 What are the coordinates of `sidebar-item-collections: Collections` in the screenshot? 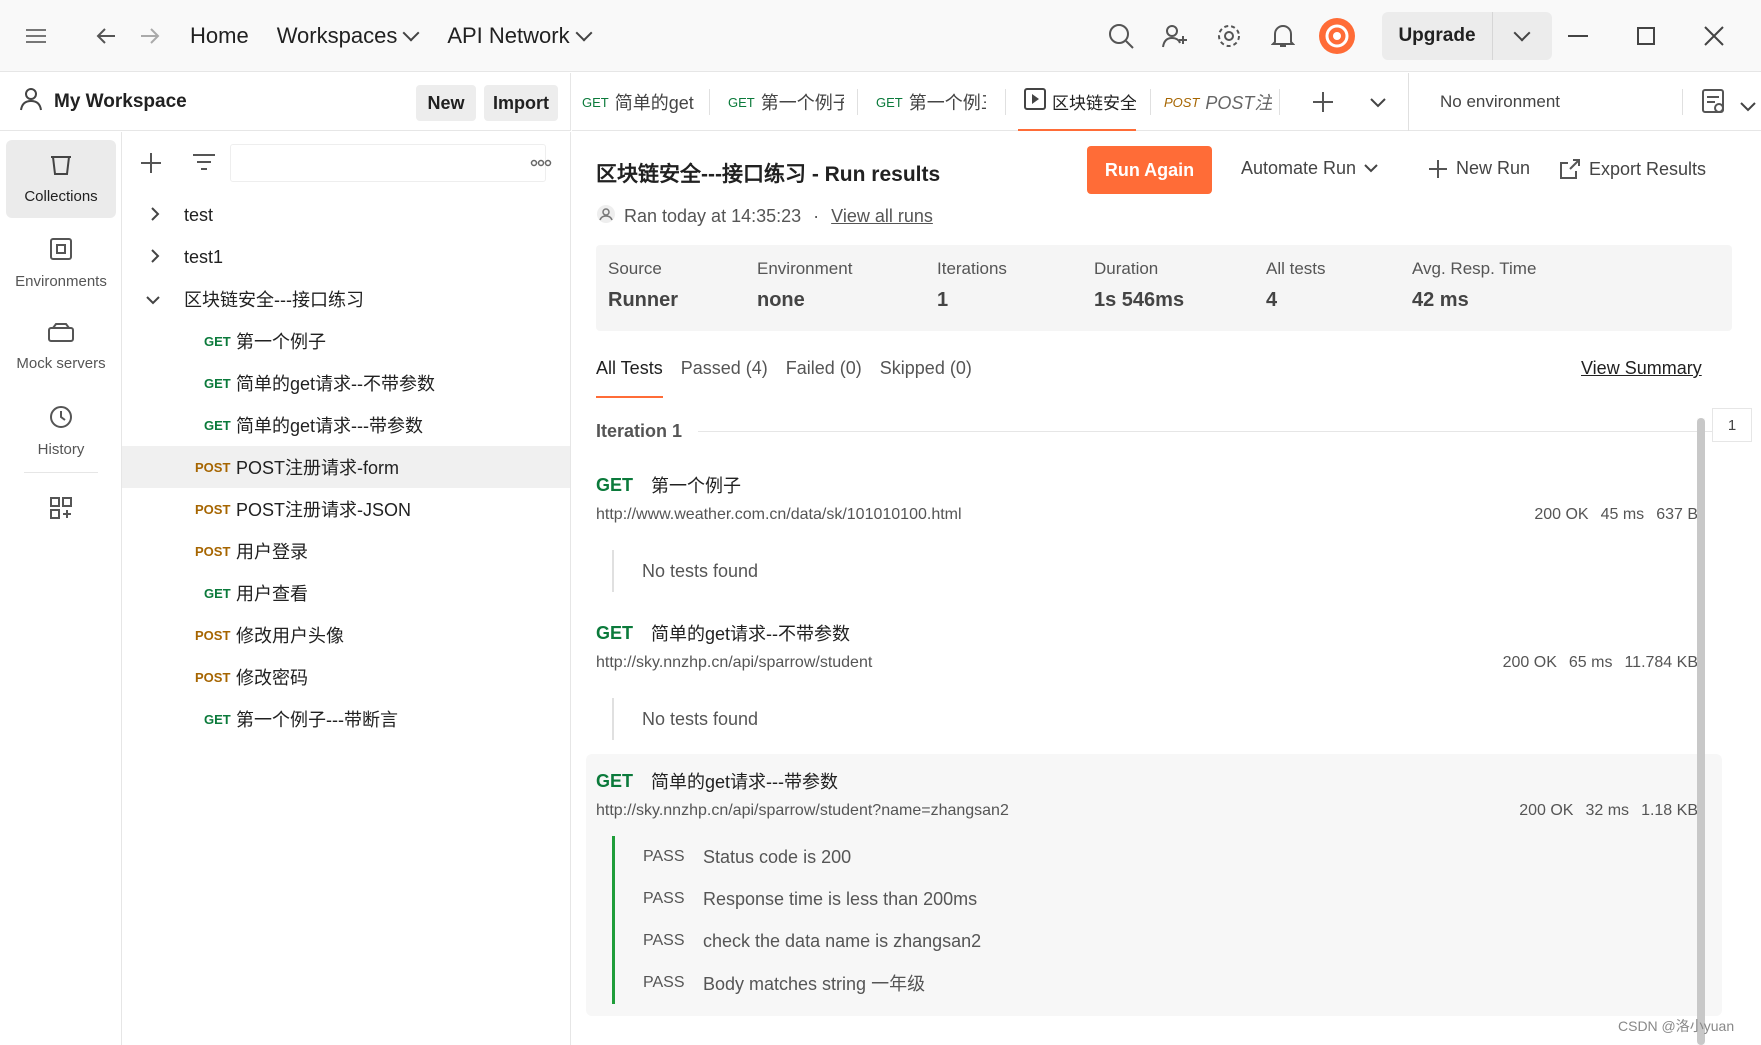 It's located at (61, 179).